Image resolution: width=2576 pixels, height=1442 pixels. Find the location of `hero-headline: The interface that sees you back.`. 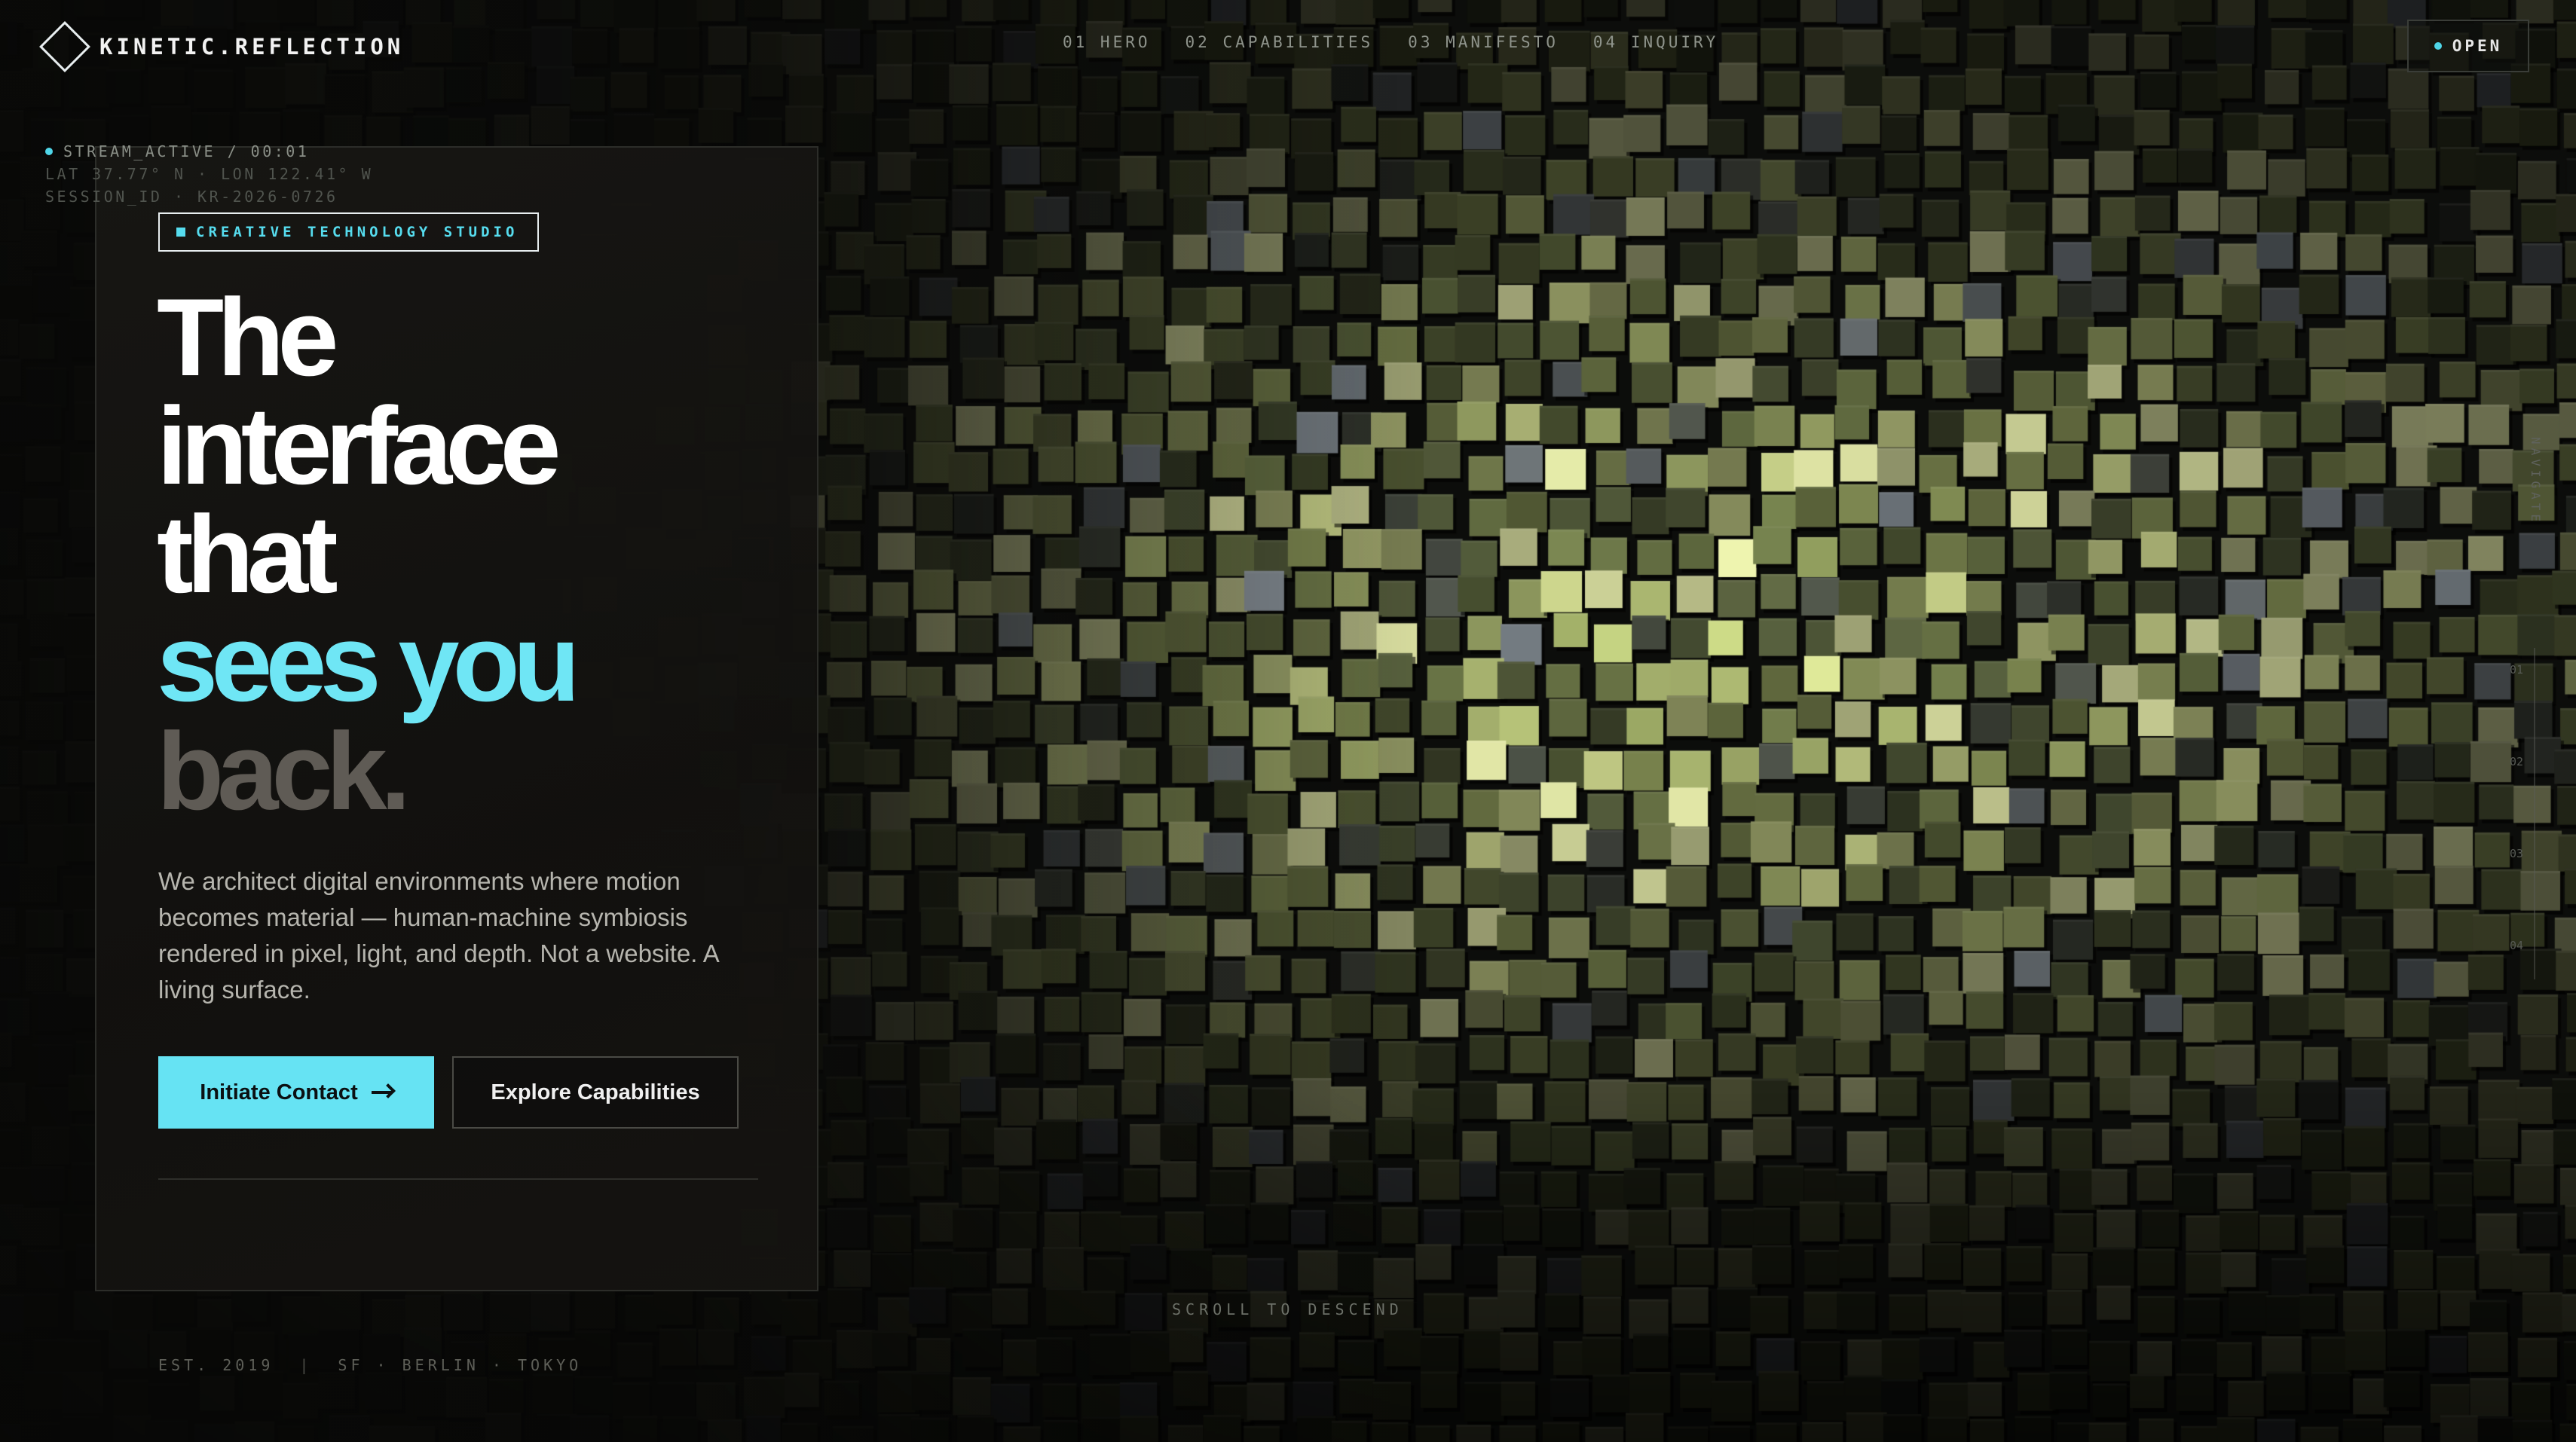

hero-headline: The interface that sees you back. is located at coordinates (369, 554).